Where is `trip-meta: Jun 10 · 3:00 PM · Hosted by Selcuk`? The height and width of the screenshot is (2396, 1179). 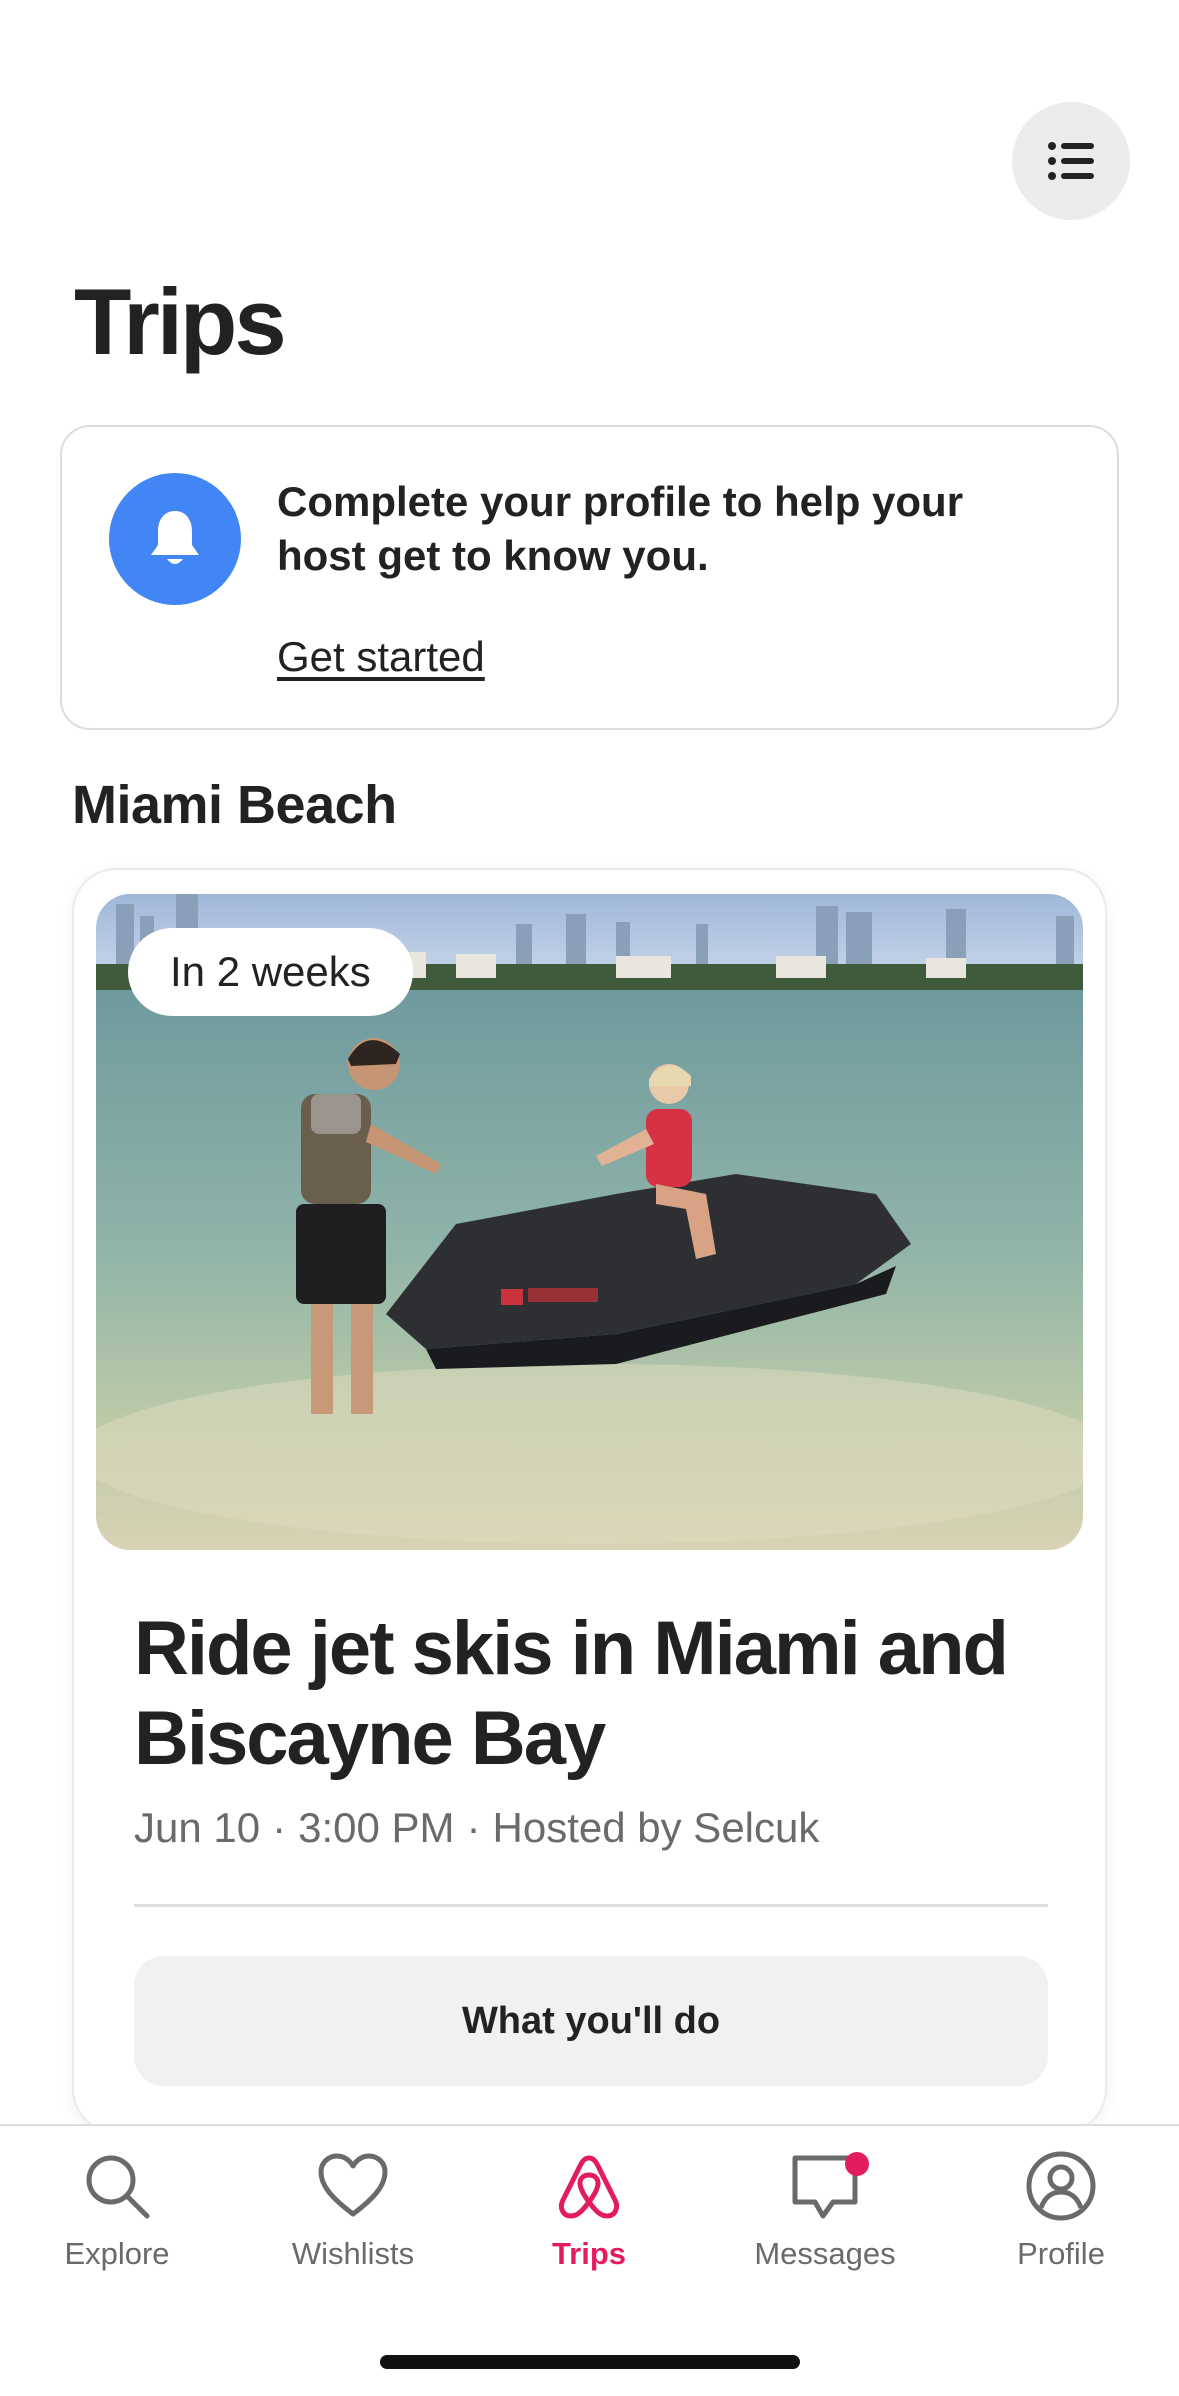 trip-meta: Jun 10 · 3:00 PM · Hosted by Selcuk is located at coordinates (476, 1828).